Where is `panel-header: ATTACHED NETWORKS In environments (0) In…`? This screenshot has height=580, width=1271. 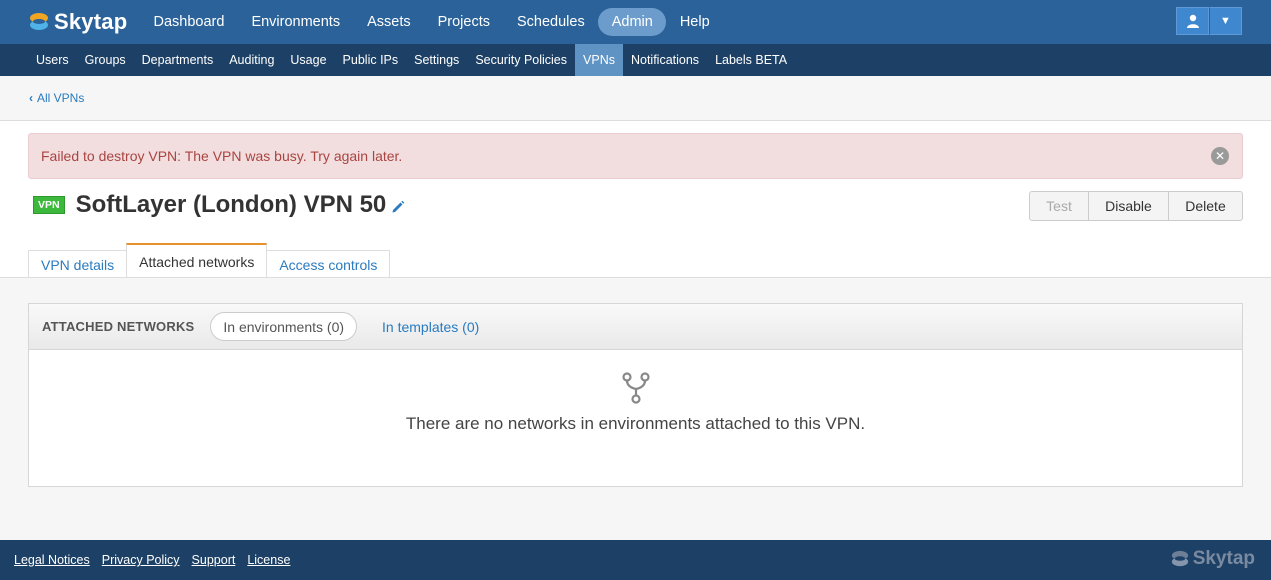 panel-header: ATTACHED NETWORKS In environments (0) In… is located at coordinates (635, 327).